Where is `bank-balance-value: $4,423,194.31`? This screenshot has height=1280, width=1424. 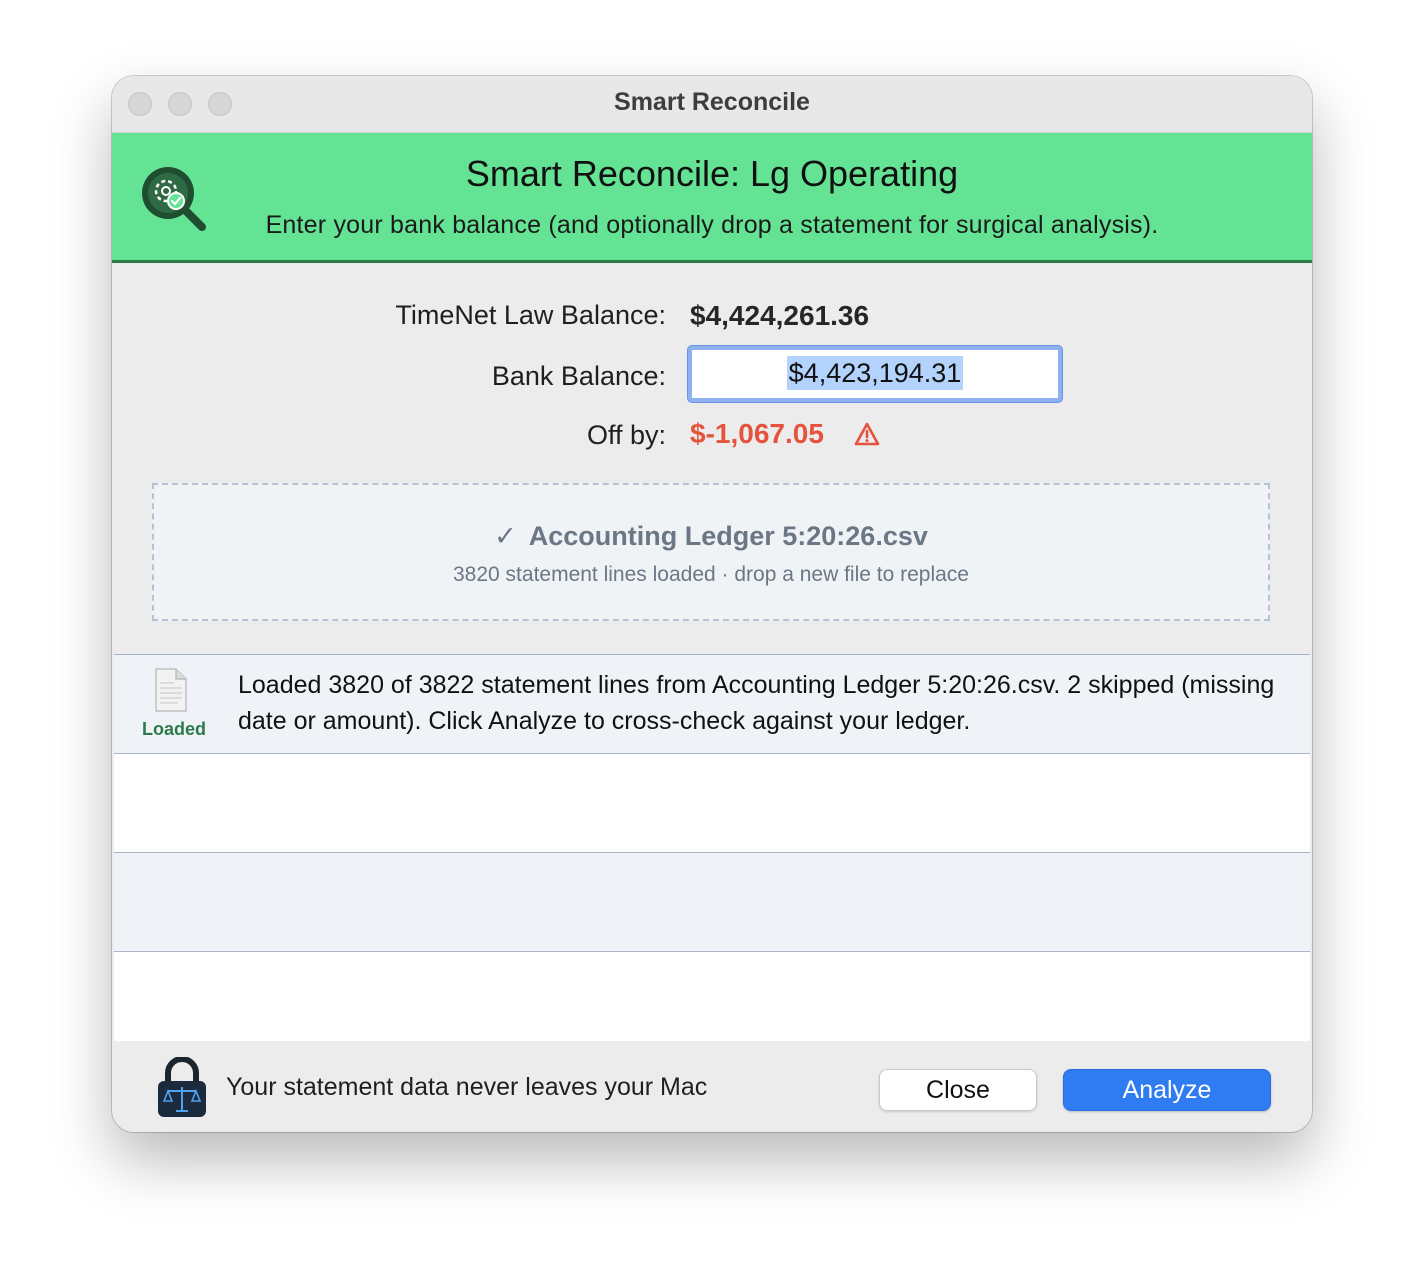 bank-balance-value: $4,423,194.31 is located at coordinates (875, 373).